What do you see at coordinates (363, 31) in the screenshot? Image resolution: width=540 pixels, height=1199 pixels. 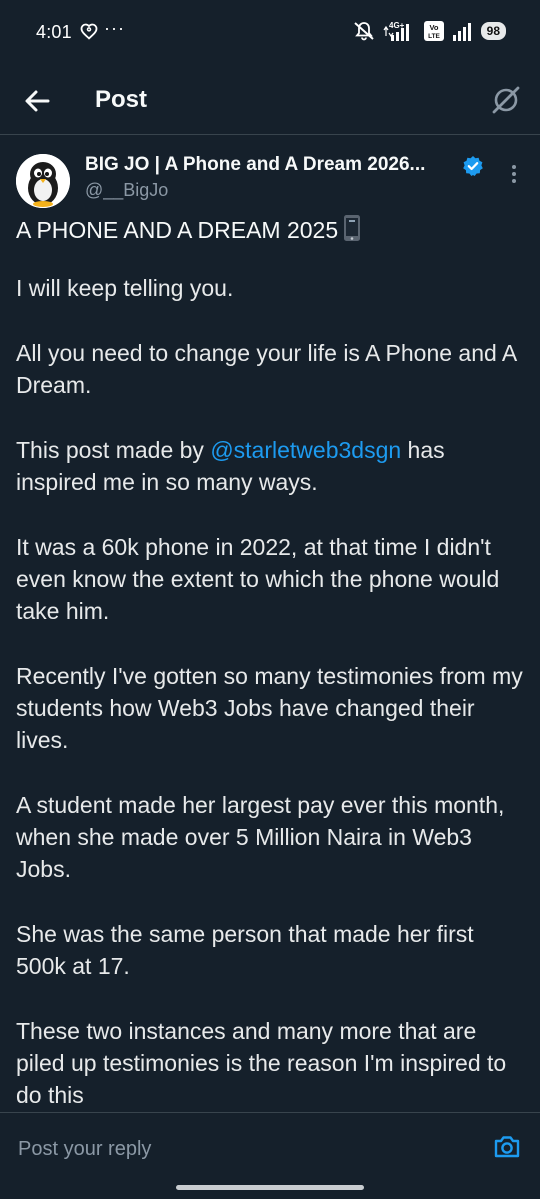 I see `mute-bell-icon` at bounding box center [363, 31].